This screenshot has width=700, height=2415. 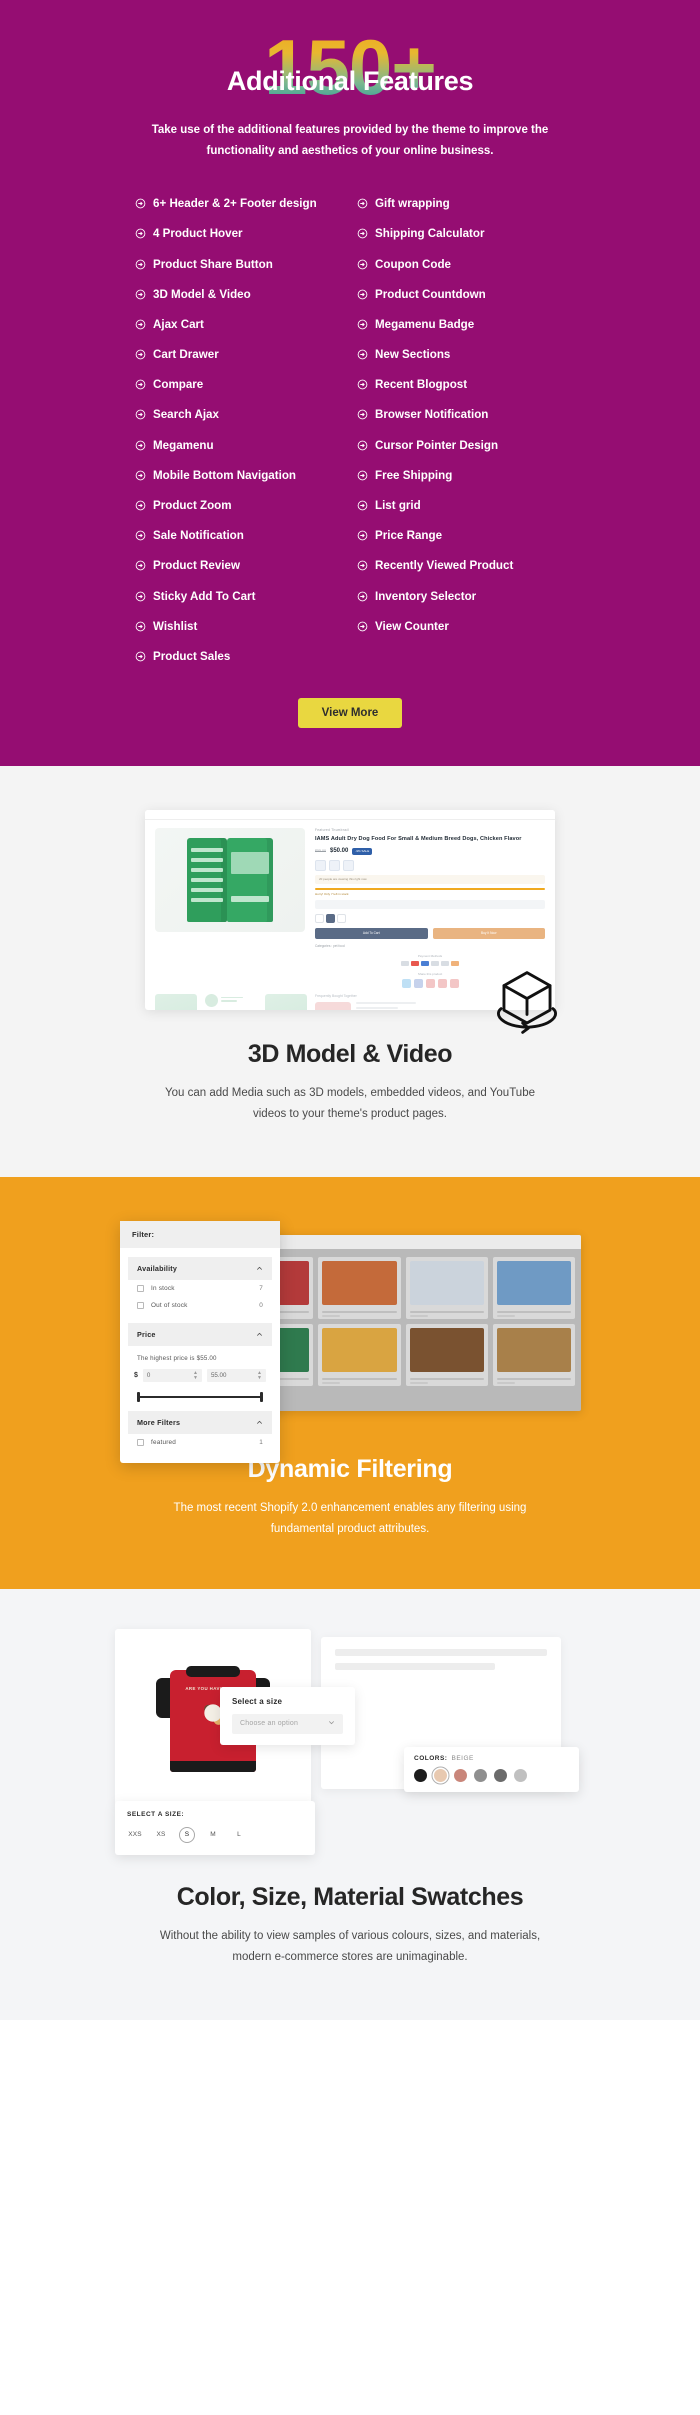 I want to click on amex-icon, so click(x=425, y=963).